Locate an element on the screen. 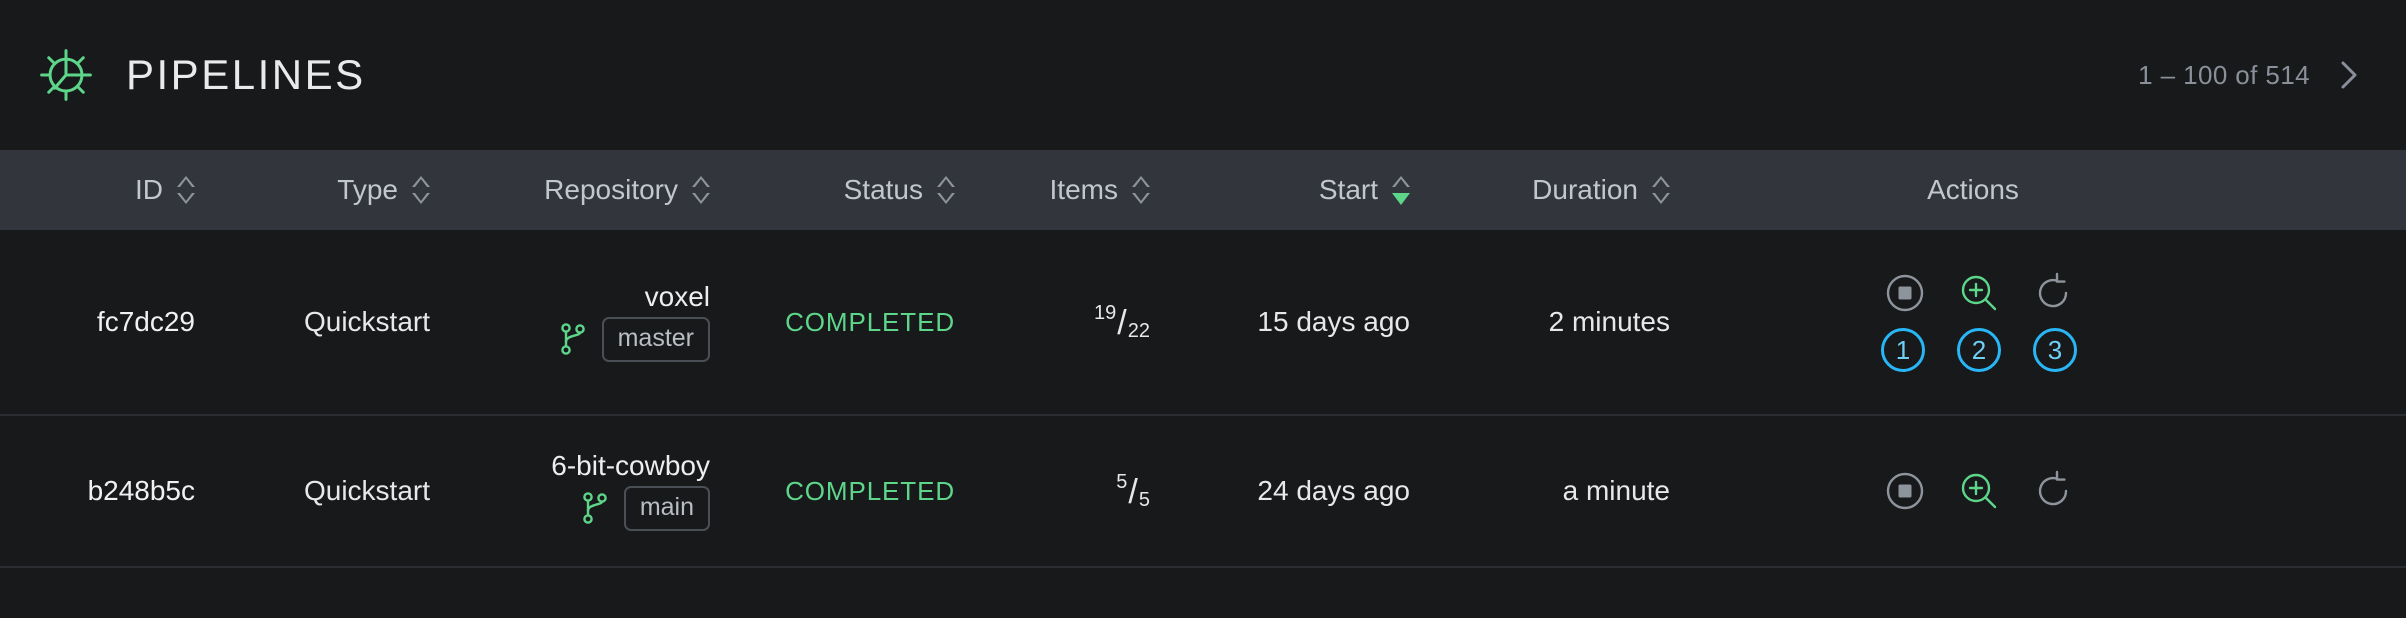 The width and height of the screenshot is (2406, 618). cell-repository: voxel master is located at coordinates (570, 321).